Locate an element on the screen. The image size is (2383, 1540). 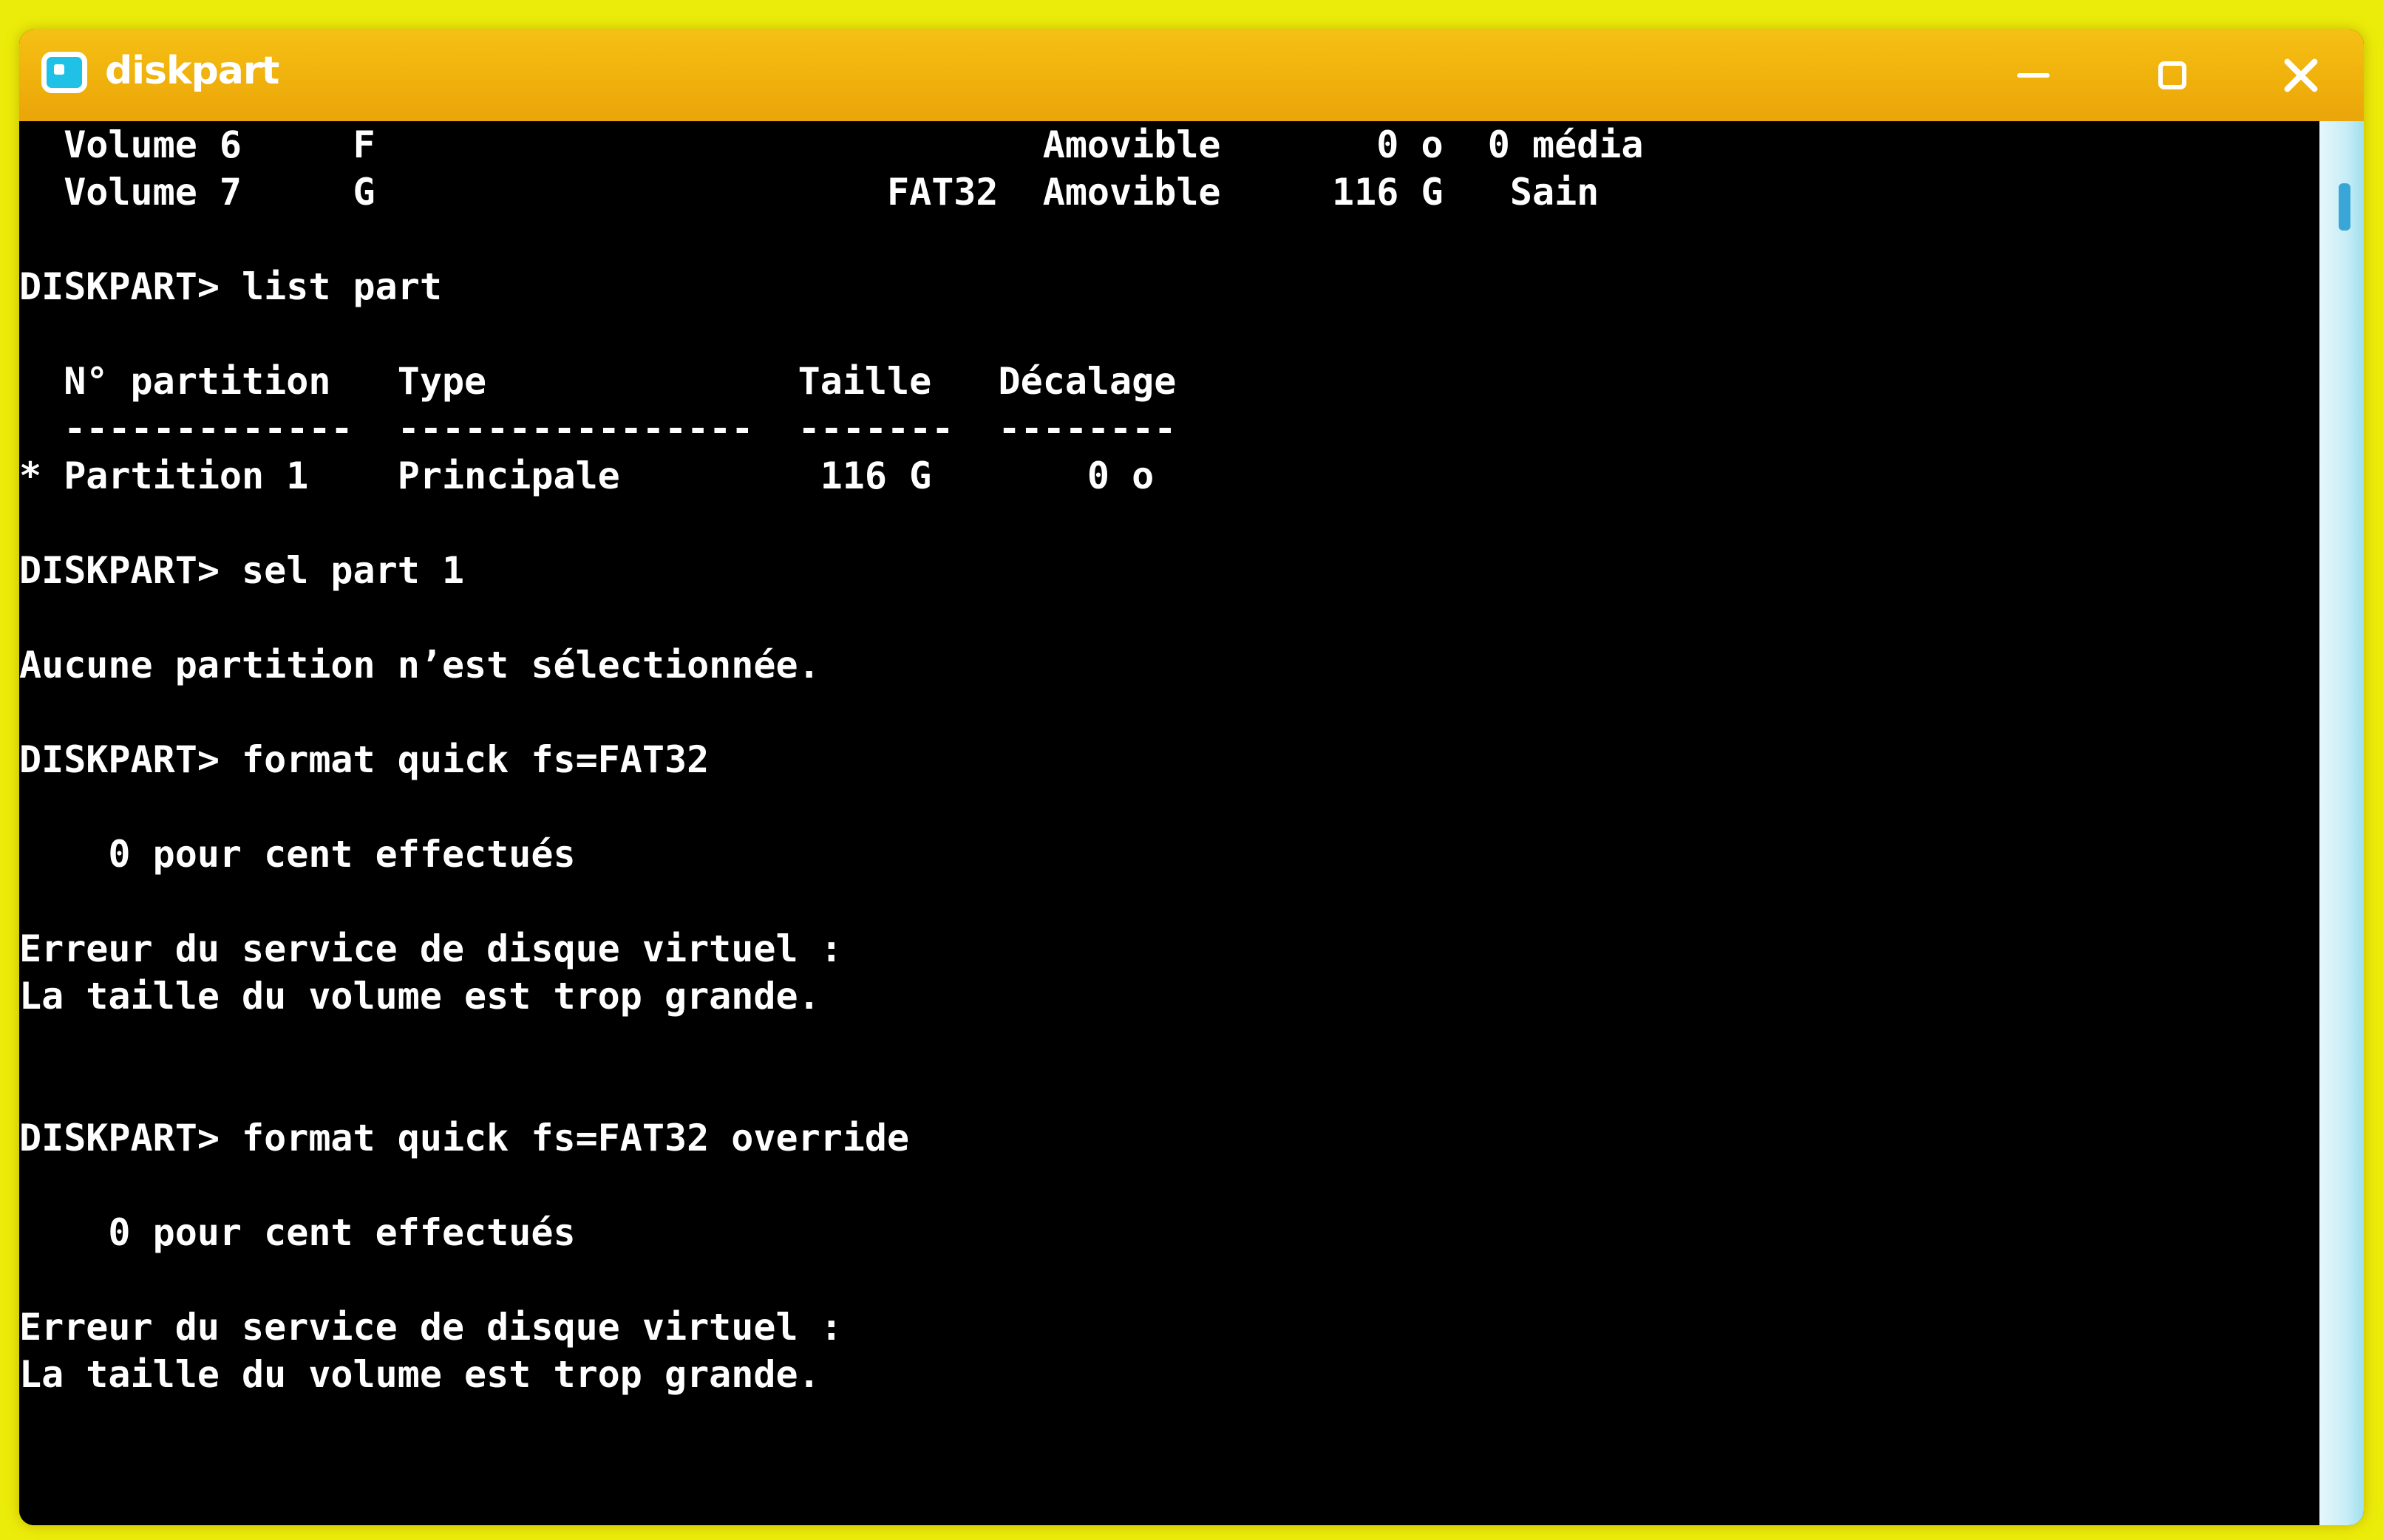
window-title: diskpart is located at coordinates (192, 71).